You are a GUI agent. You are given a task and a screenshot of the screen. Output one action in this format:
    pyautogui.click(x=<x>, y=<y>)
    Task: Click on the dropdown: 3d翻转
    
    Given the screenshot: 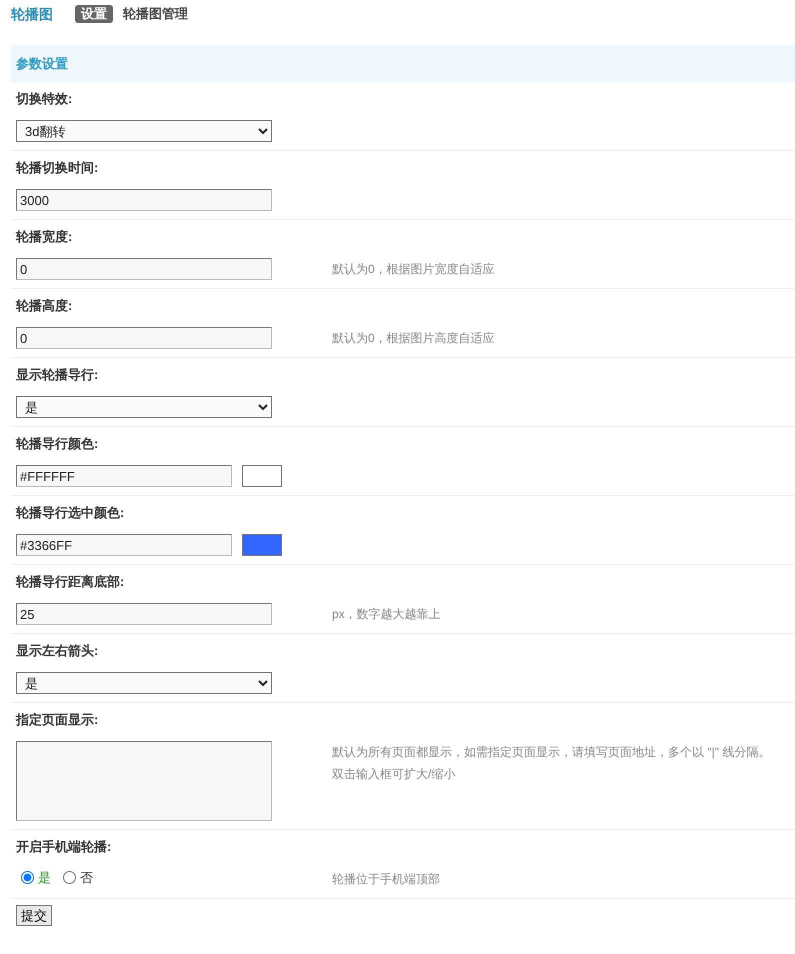 What is the action you would take?
    pyautogui.click(x=144, y=131)
    